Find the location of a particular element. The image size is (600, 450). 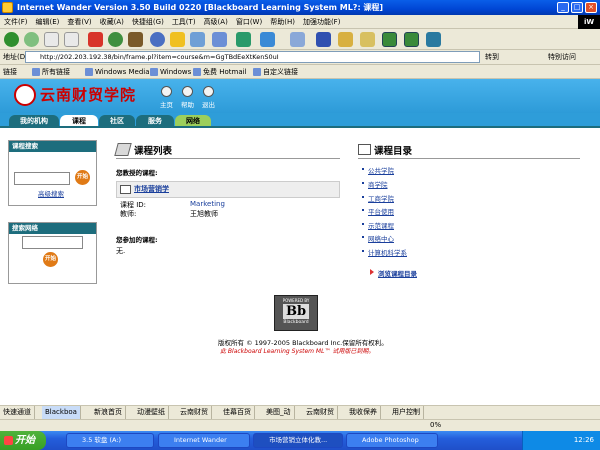

link-windows-media: Windows Media is located at coordinates (117, 72).